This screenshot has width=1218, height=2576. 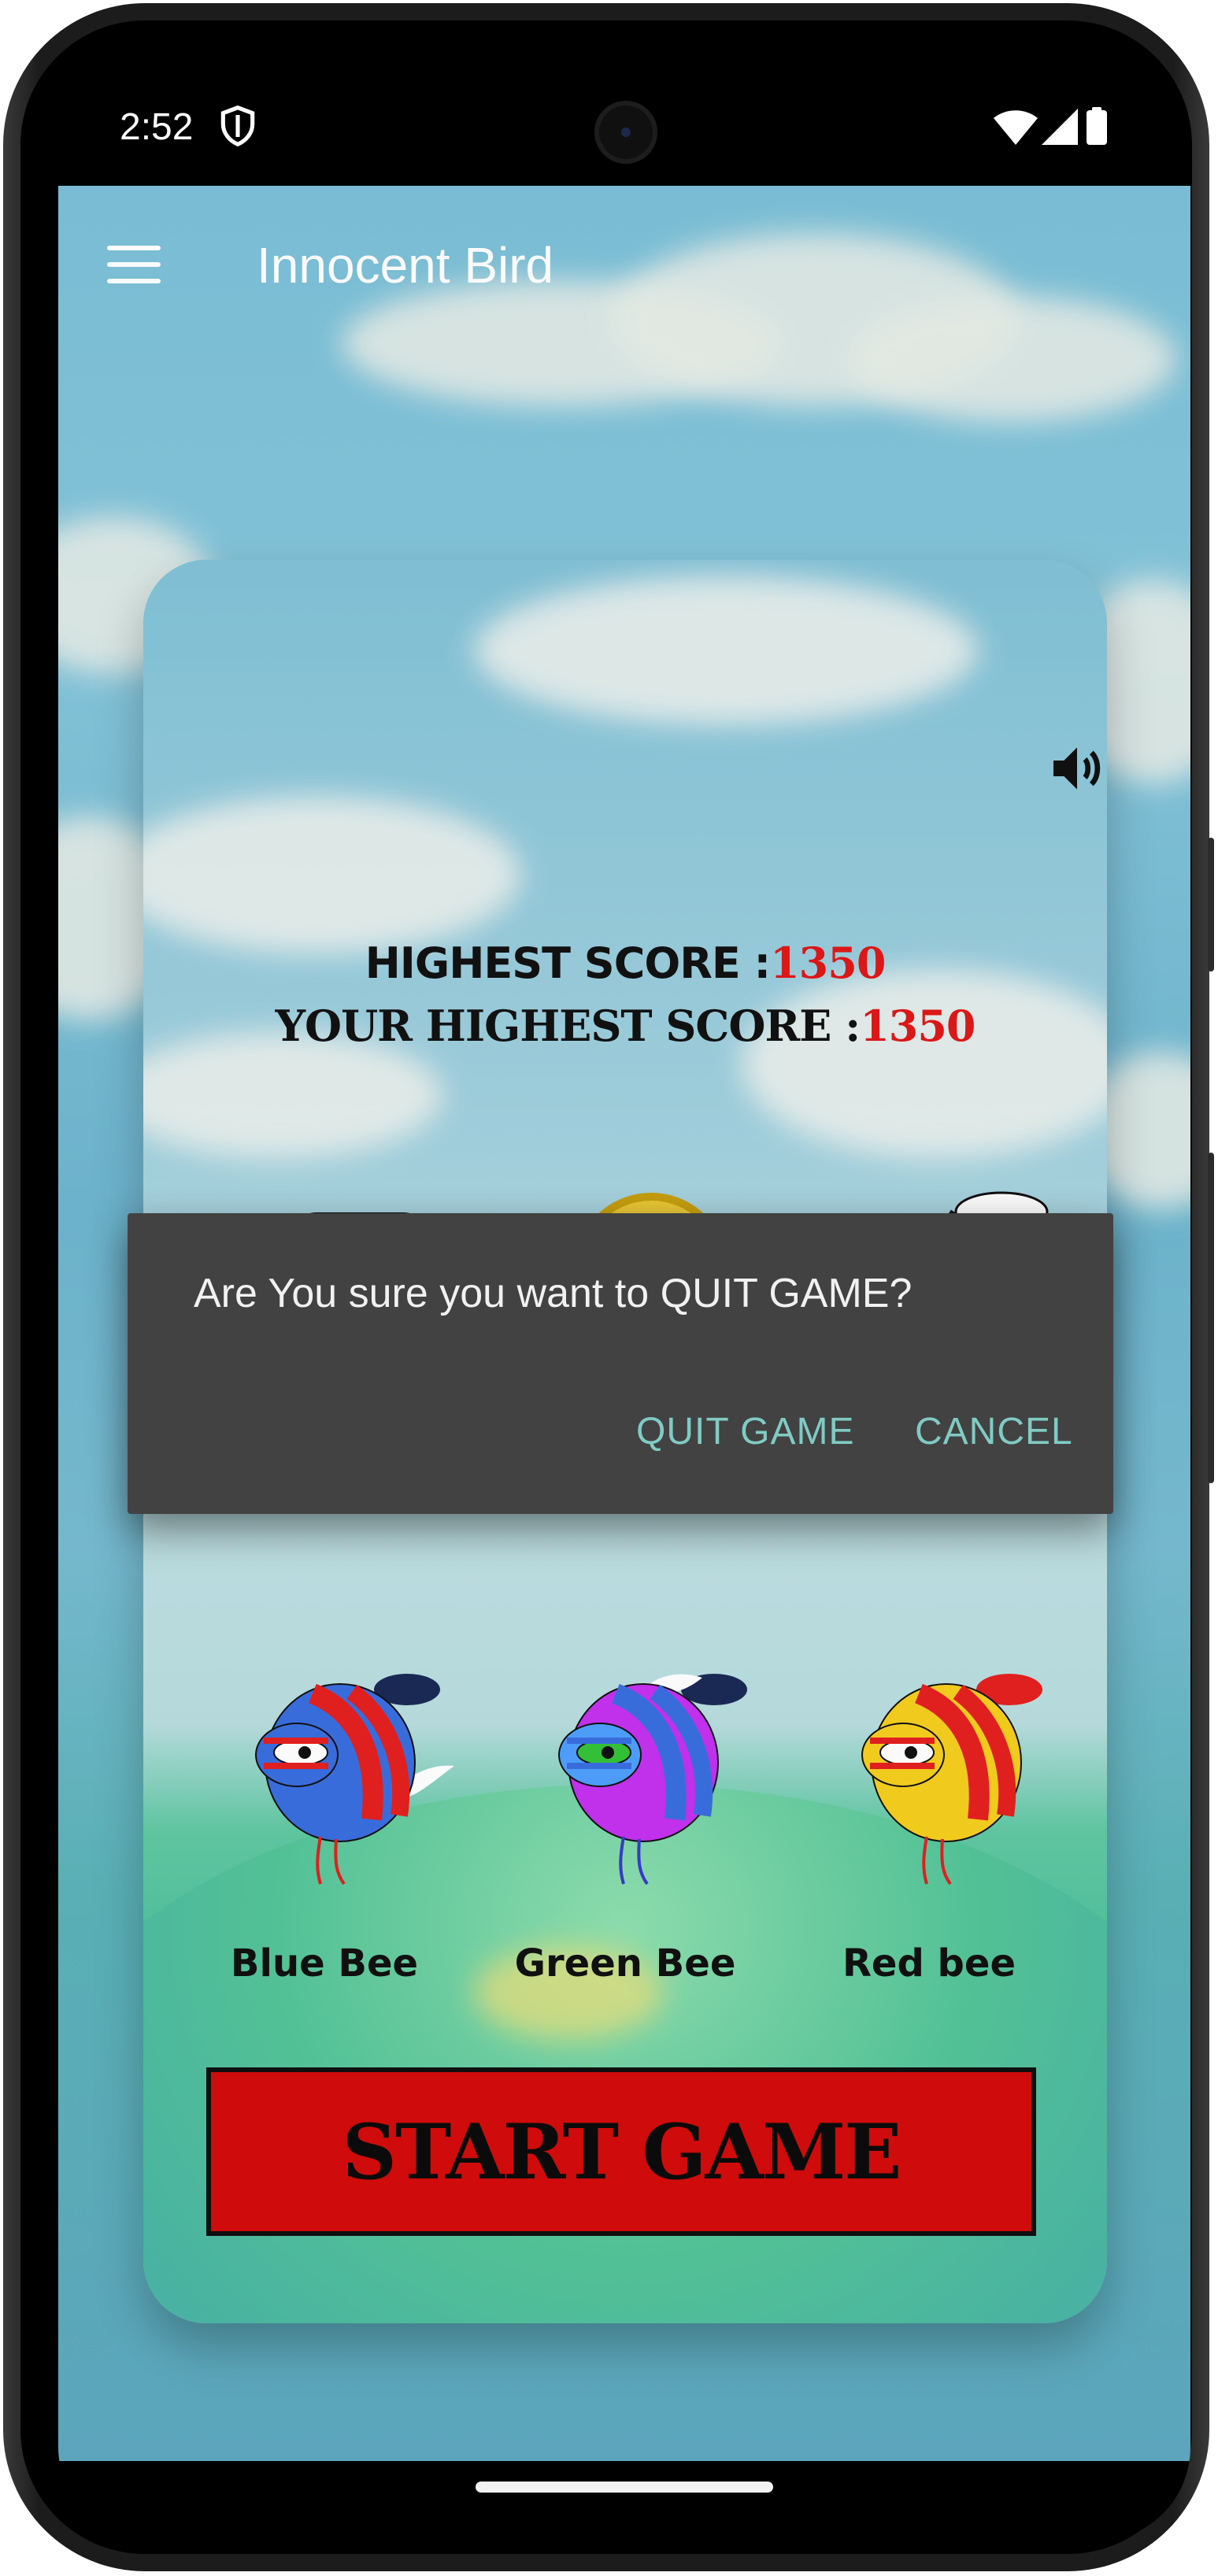 I want to click on cancel-button: CANCEL, so click(x=994, y=1431).